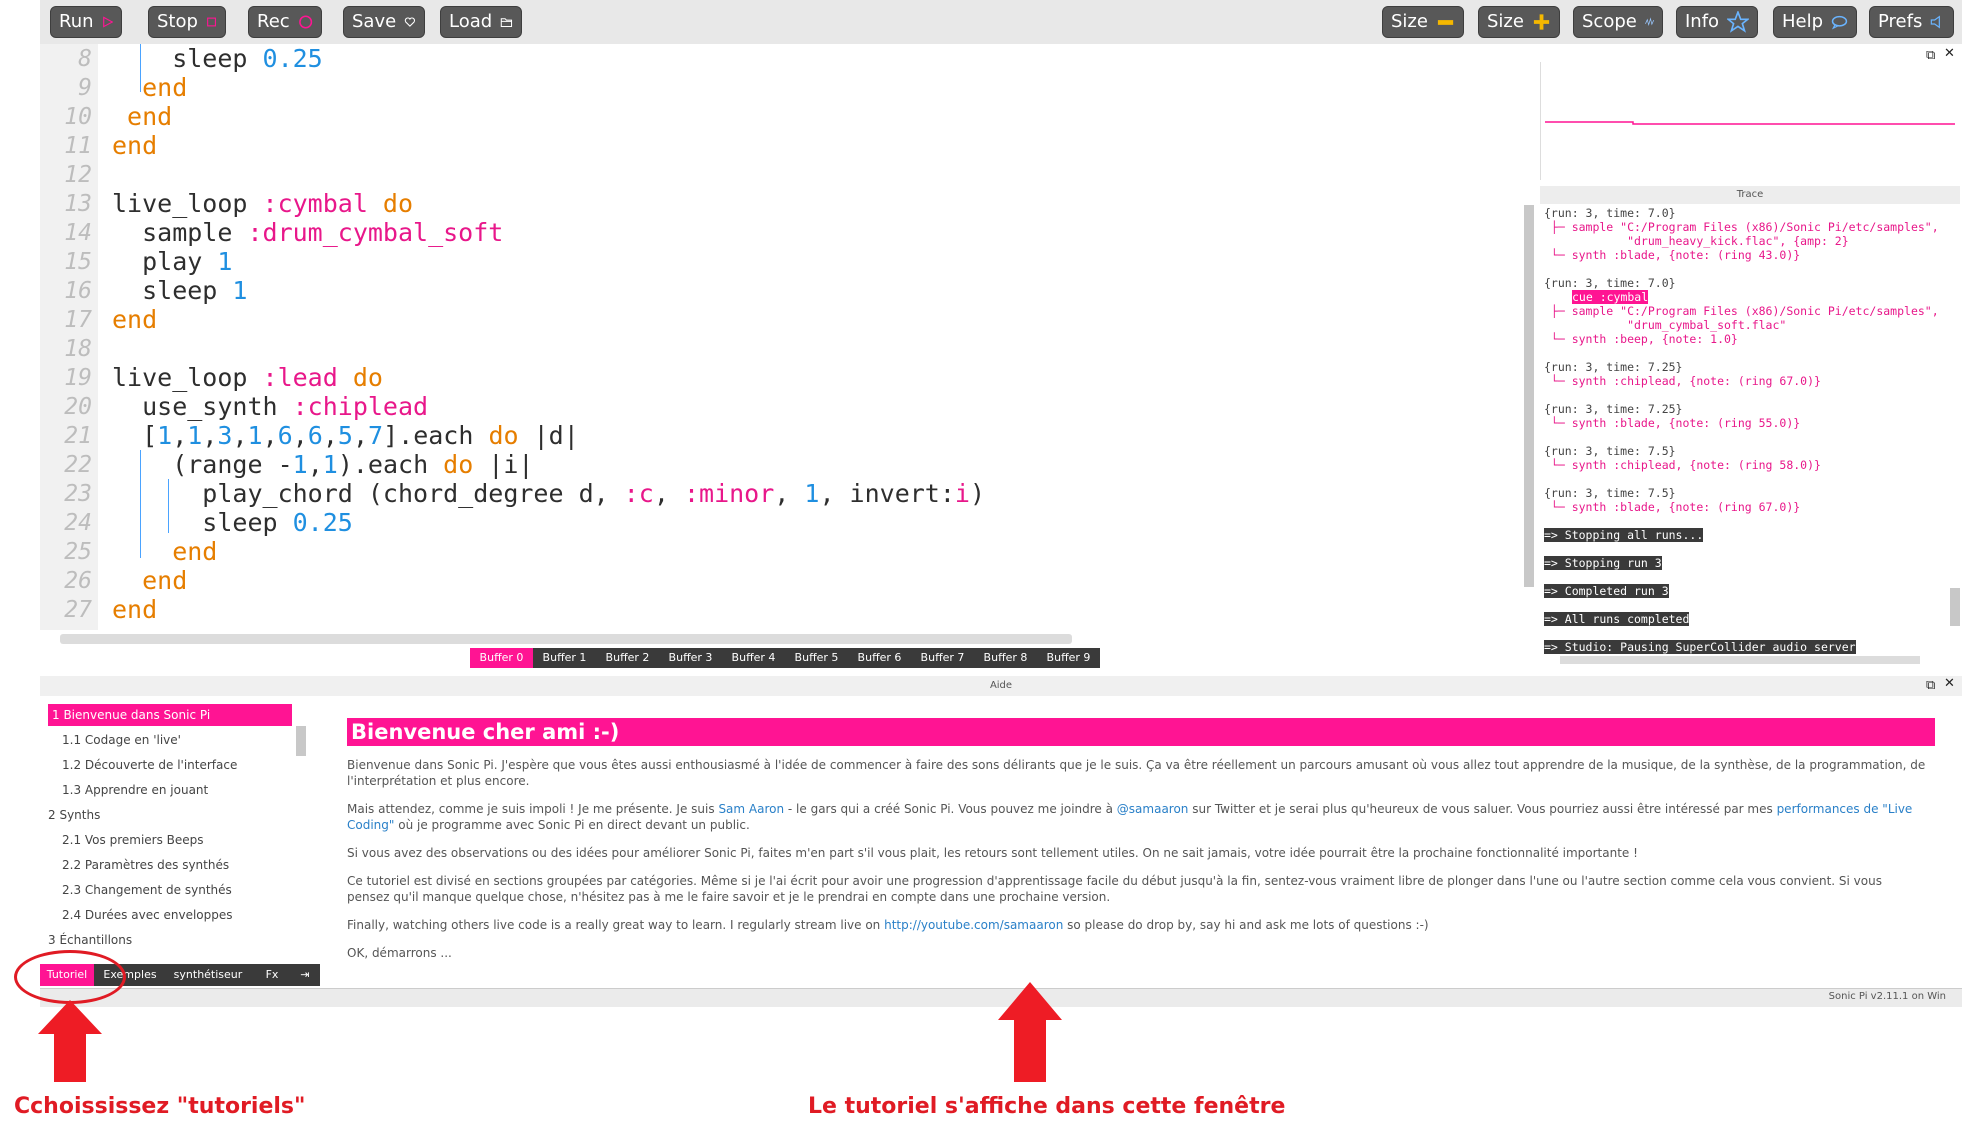  I want to click on line-number: 19, so click(78, 378).